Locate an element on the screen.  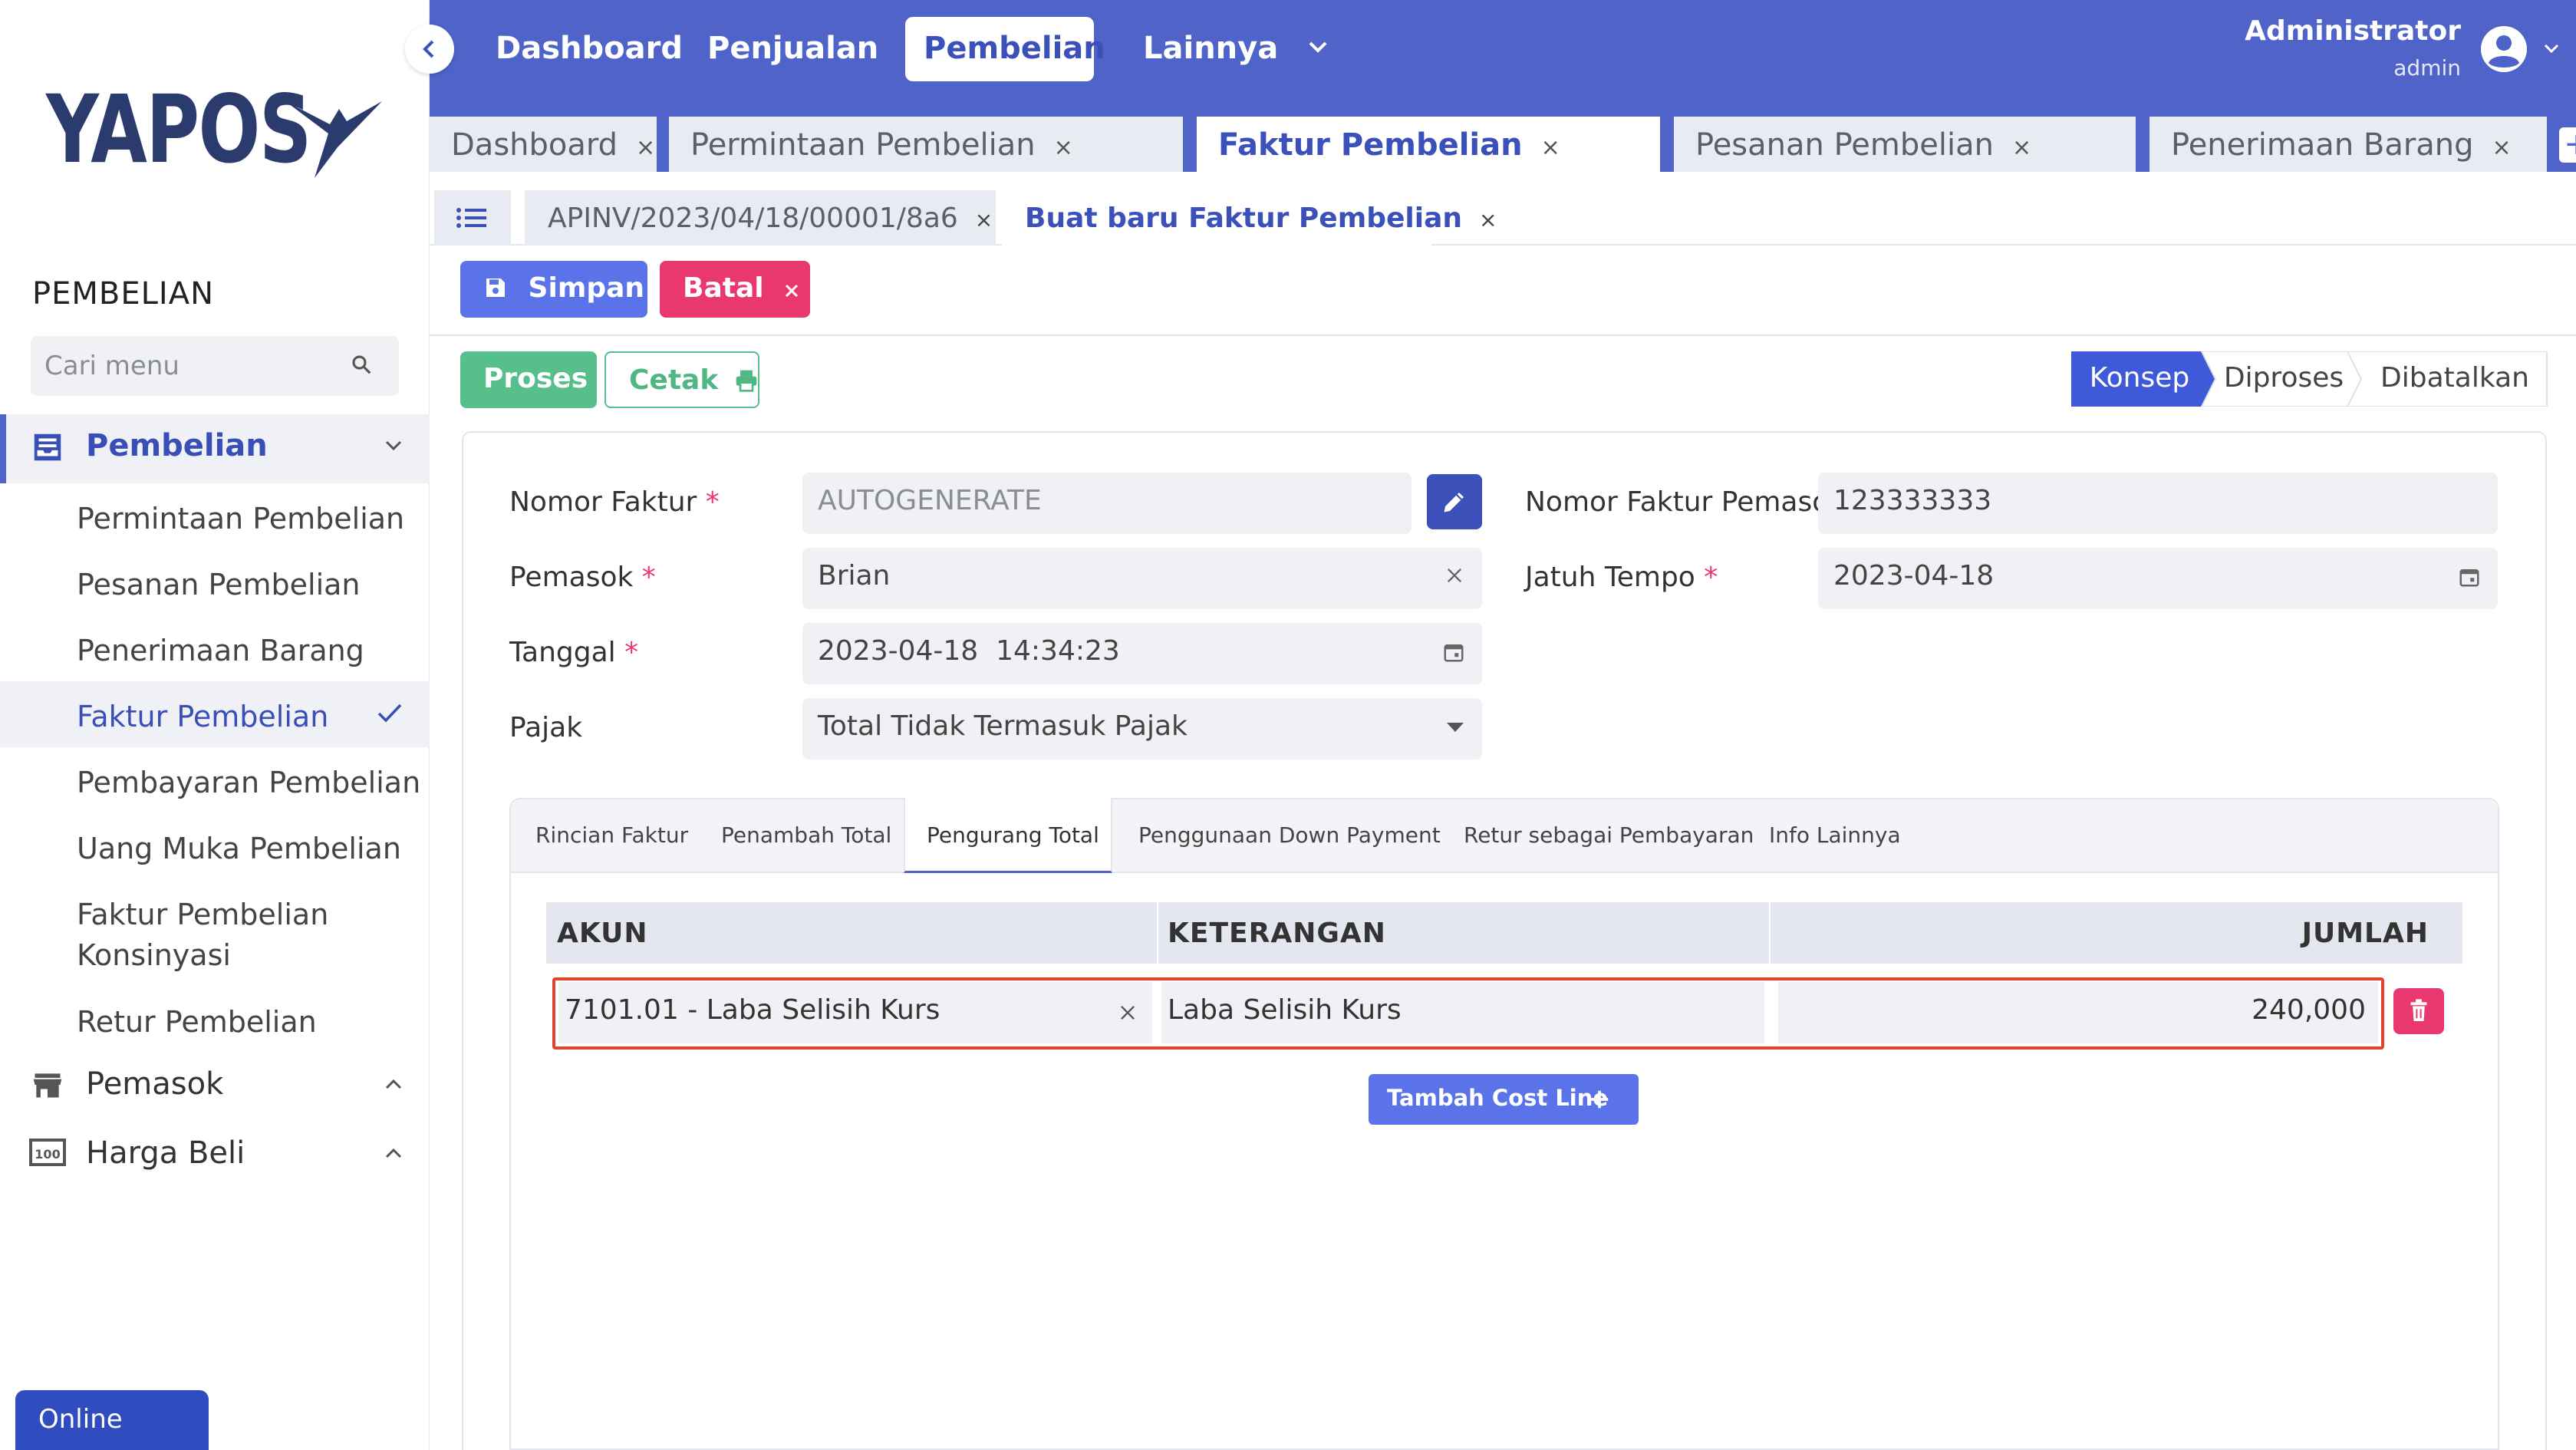
tab-dashboard: Dashboard × is located at coordinates (543, 144).